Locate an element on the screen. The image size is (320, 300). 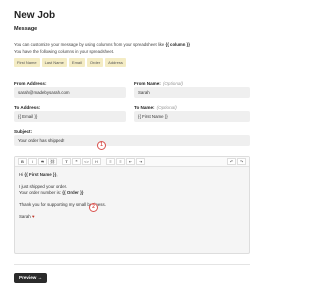
number-list-button: ≡ is located at coordinates (120, 161).